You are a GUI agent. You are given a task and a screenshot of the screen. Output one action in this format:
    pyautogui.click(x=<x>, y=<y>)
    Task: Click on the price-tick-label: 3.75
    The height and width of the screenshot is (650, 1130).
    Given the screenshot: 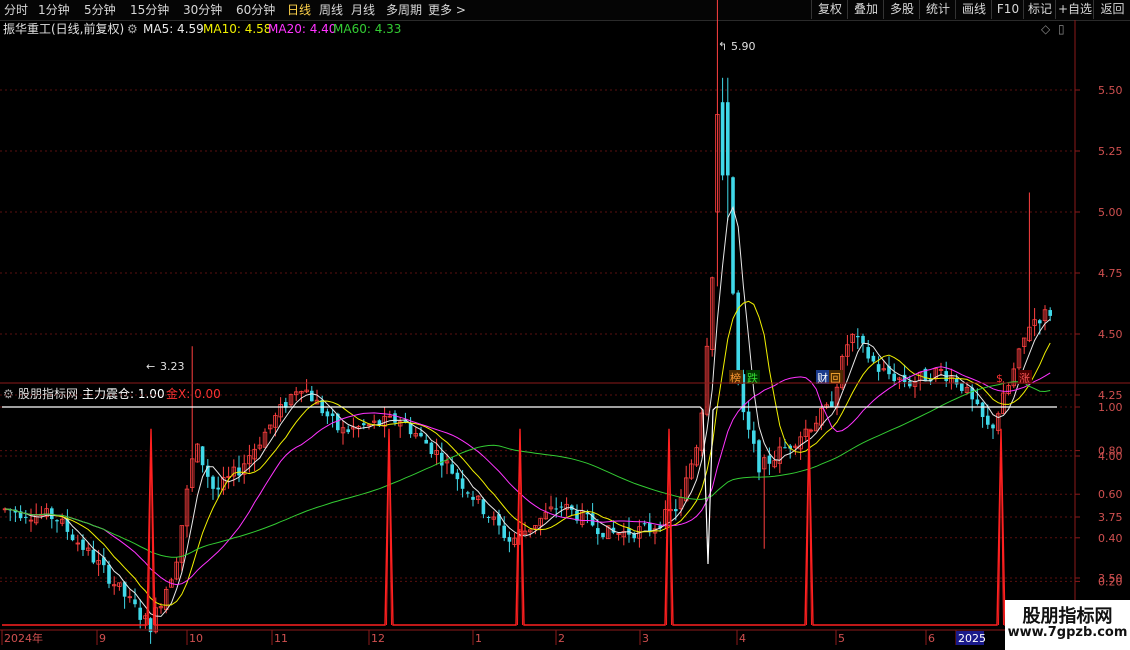 What is the action you would take?
    pyautogui.click(x=1110, y=517)
    